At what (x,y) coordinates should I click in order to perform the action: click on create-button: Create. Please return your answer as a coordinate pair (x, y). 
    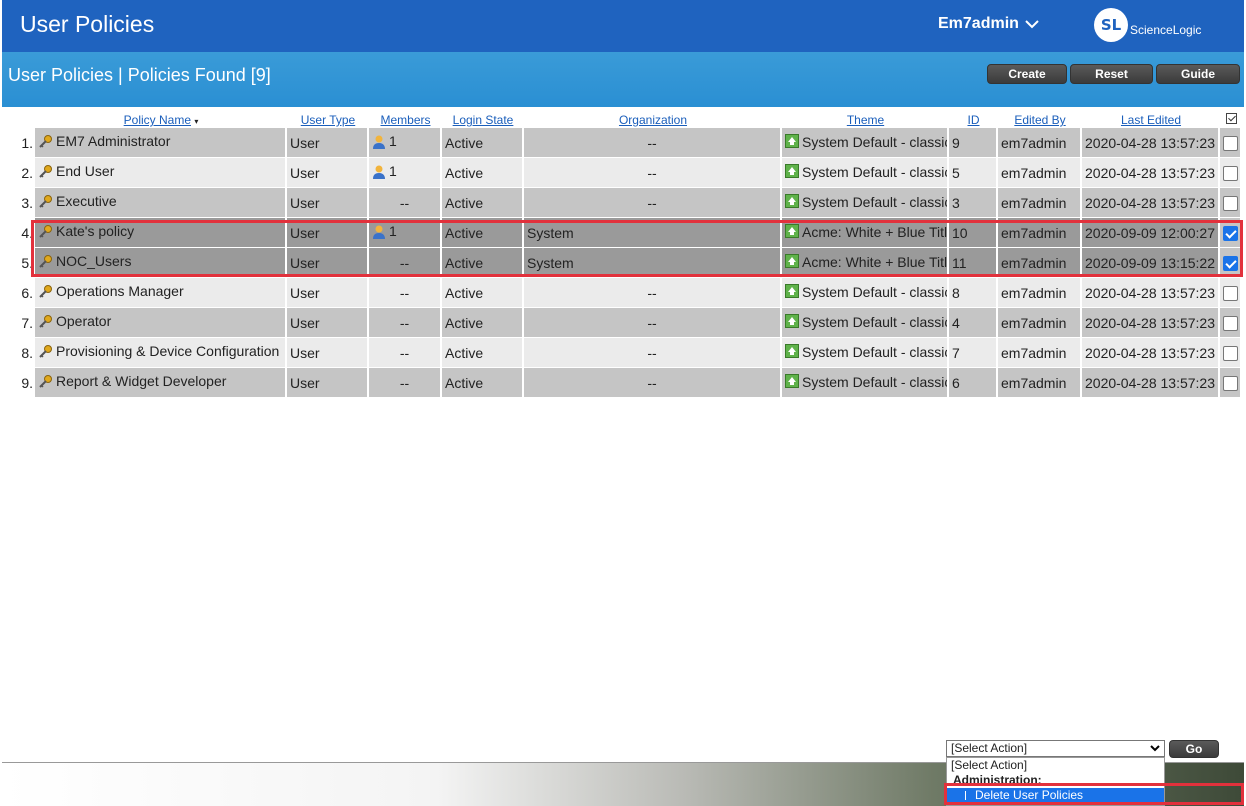
    Looking at the image, I should click on (1027, 74).